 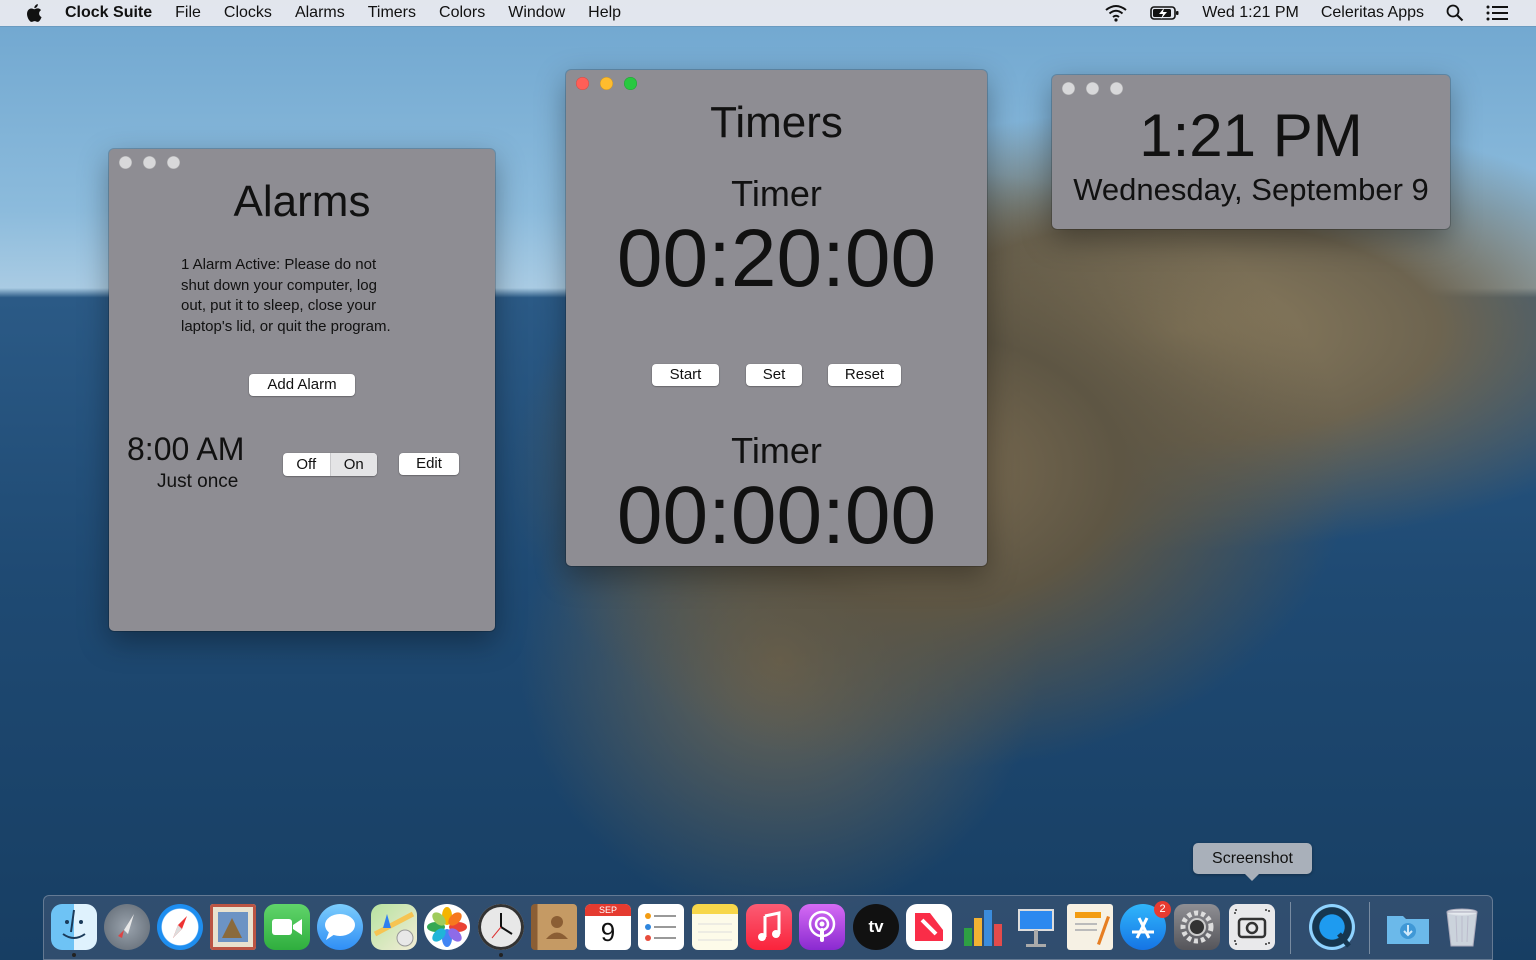 What do you see at coordinates (188, 13) in the screenshot?
I see `menu-file: File` at bounding box center [188, 13].